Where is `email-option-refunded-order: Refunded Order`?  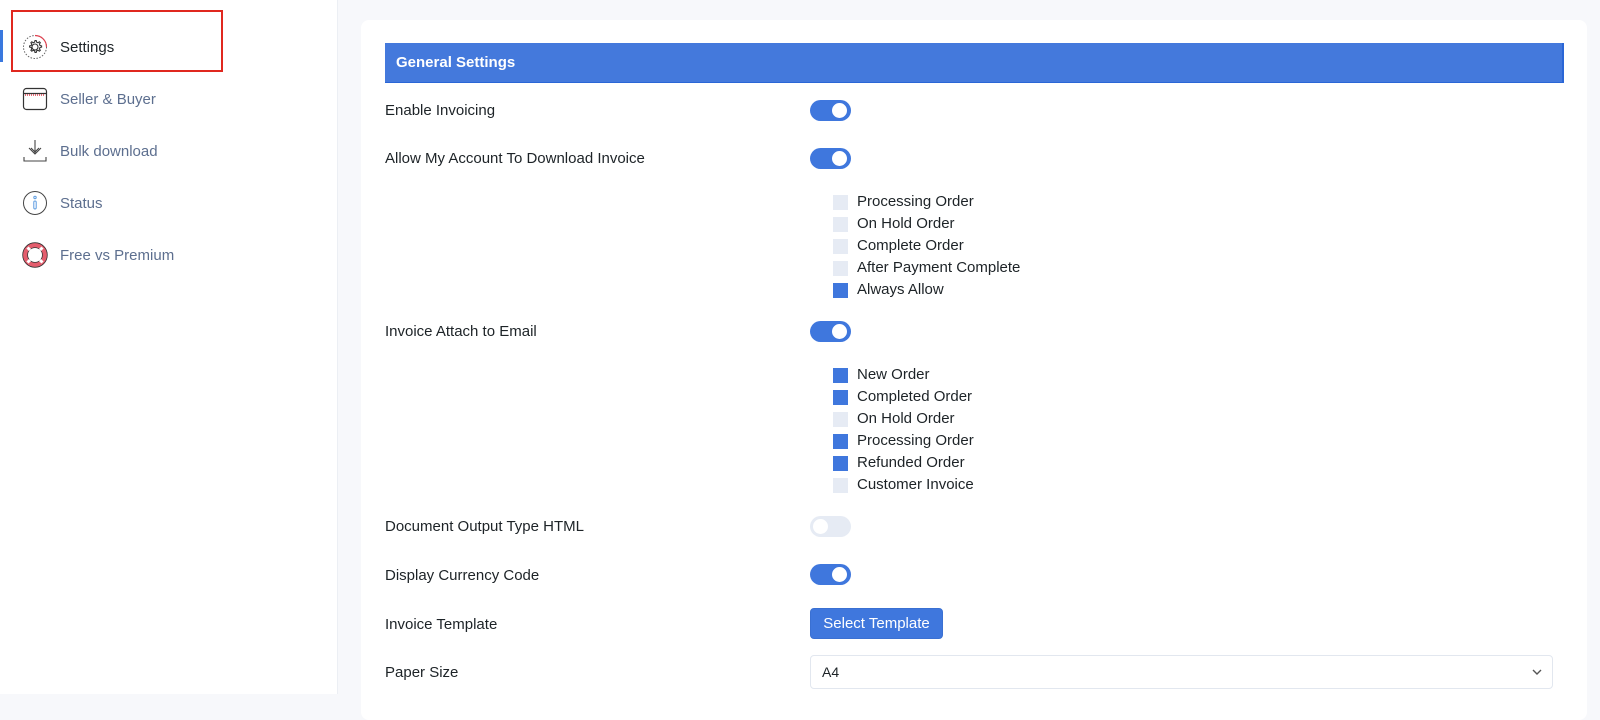
email-option-refunded-order: Refunded Order is located at coordinates (899, 462).